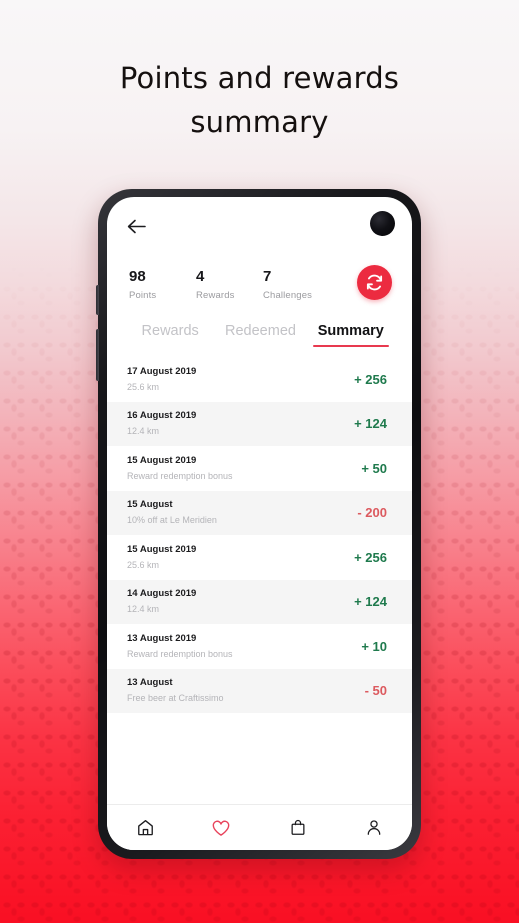 This screenshot has height=923, width=519. I want to click on heart-icon, so click(221, 828).